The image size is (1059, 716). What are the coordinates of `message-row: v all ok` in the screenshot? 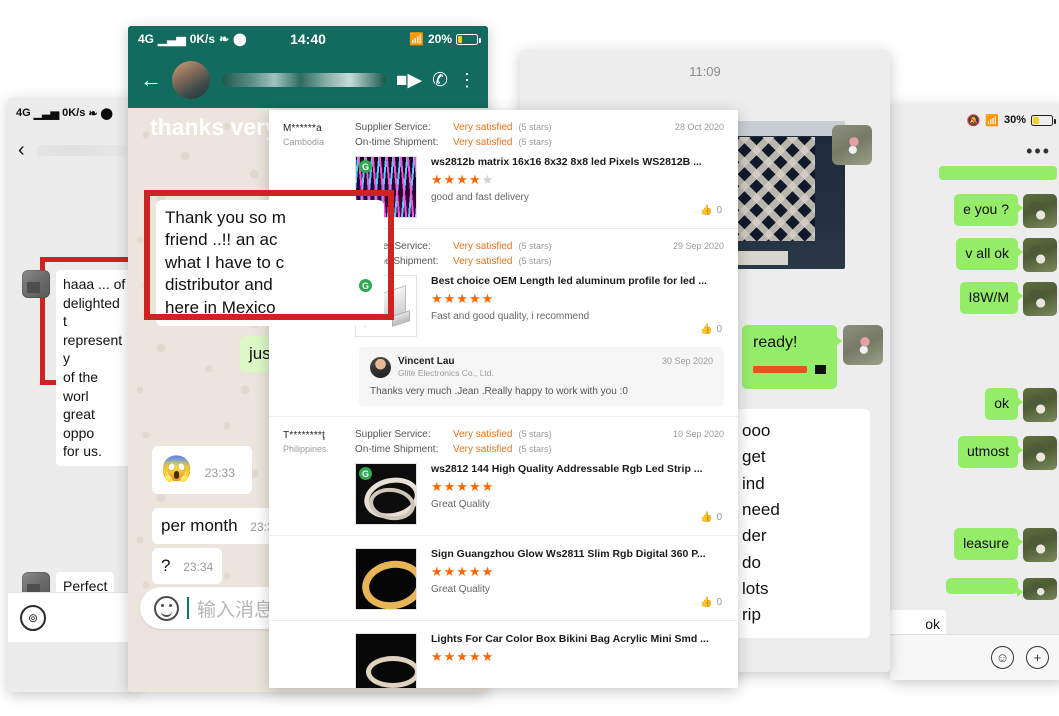 It's located at (1006, 255).